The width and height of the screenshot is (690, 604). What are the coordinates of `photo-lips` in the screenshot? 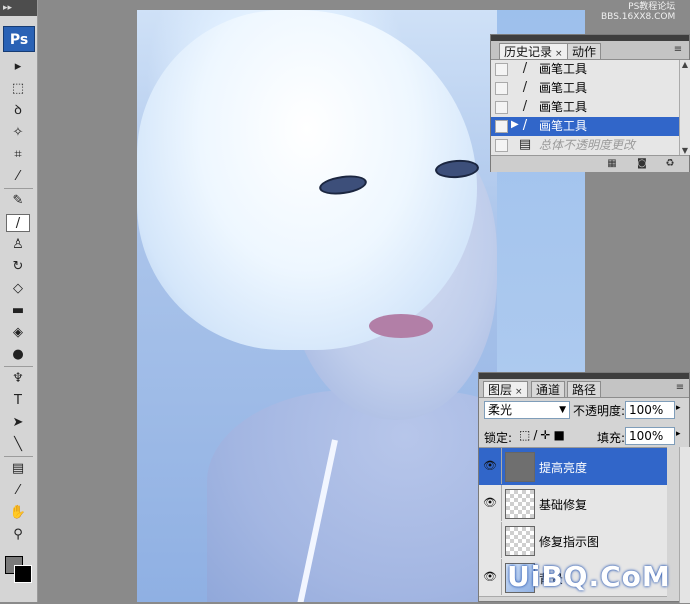 It's located at (401, 326).